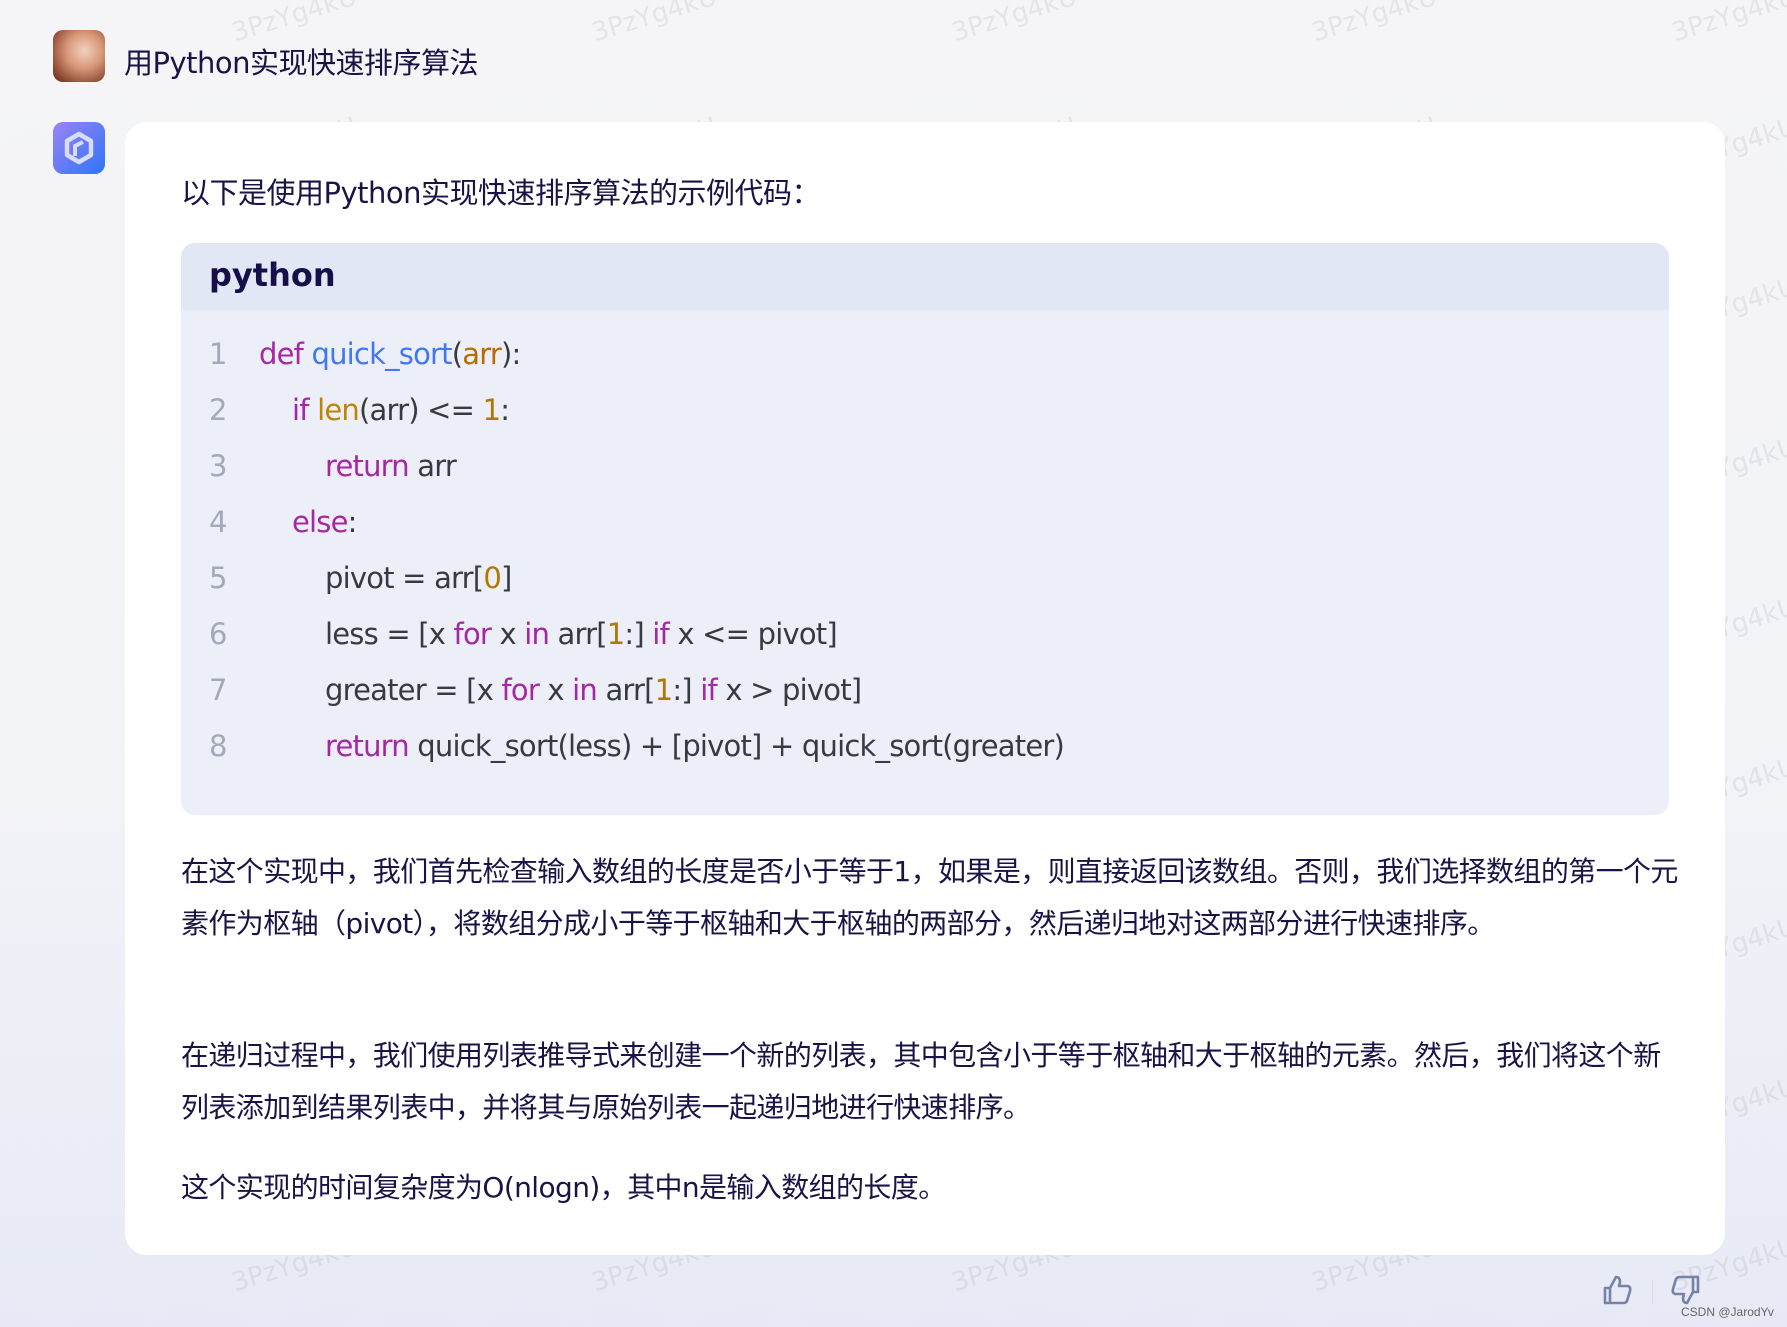  What do you see at coordinates (320, 522) in the screenshot?
I see `code-token: else` at bounding box center [320, 522].